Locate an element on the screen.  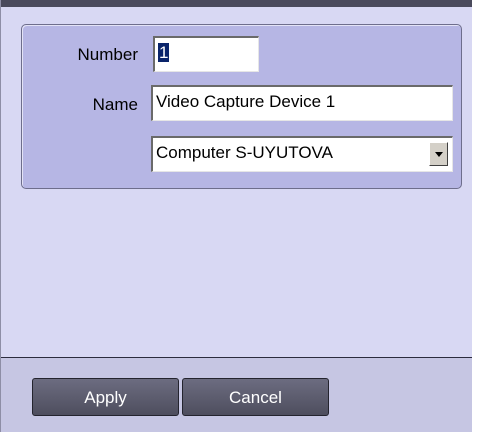
computer-value: Computer S-UYUTOVA is located at coordinates (244, 152).